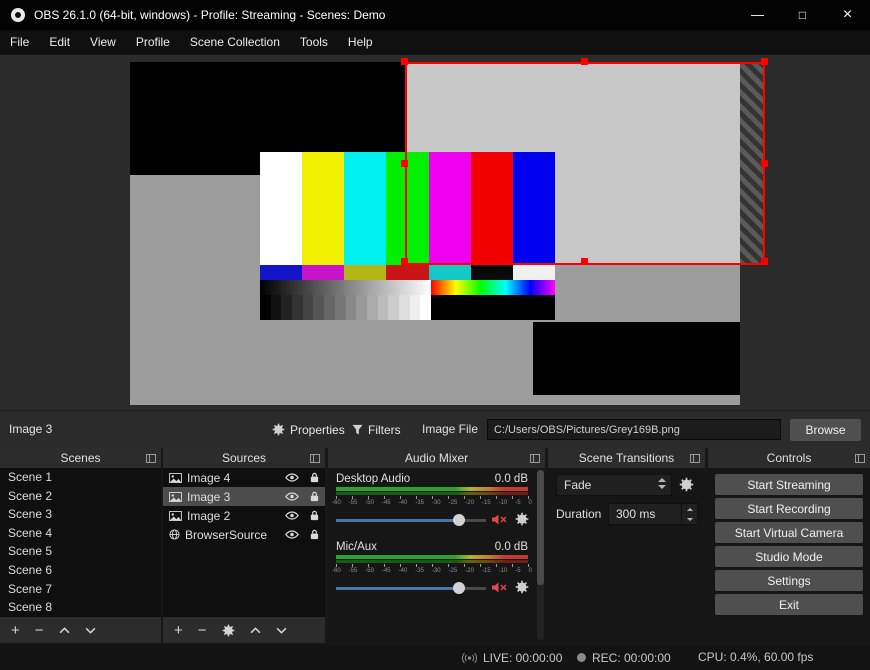 The image size is (870, 670). Describe the element at coordinates (407, 208) in the screenshot. I see `colorbars-main` at that location.